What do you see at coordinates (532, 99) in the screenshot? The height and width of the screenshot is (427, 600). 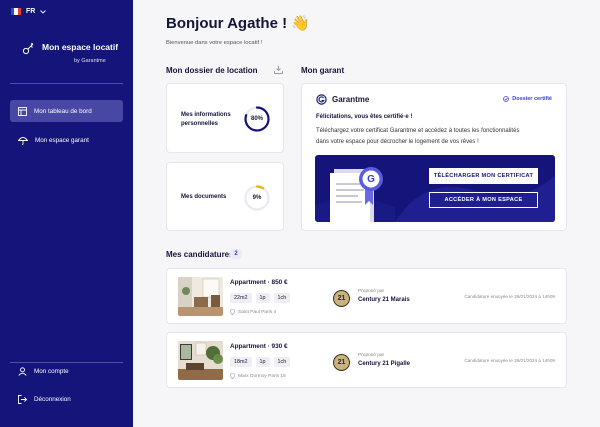 I see `status-badge-label: Dossier certifié` at bounding box center [532, 99].